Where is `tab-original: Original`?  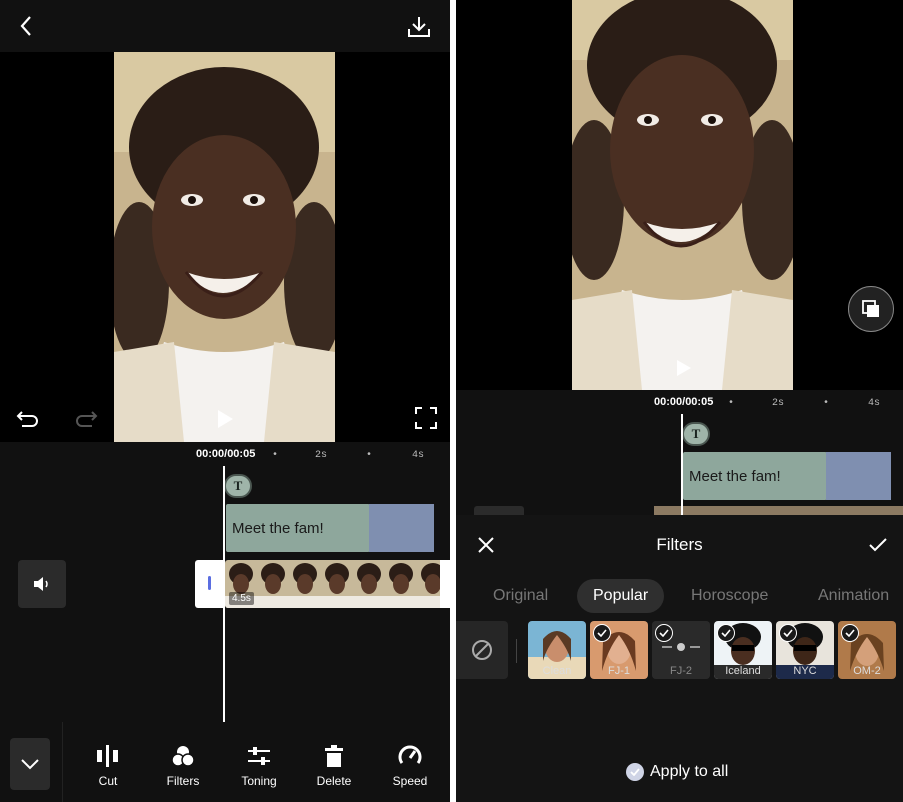 tab-original: Original is located at coordinates (520, 596).